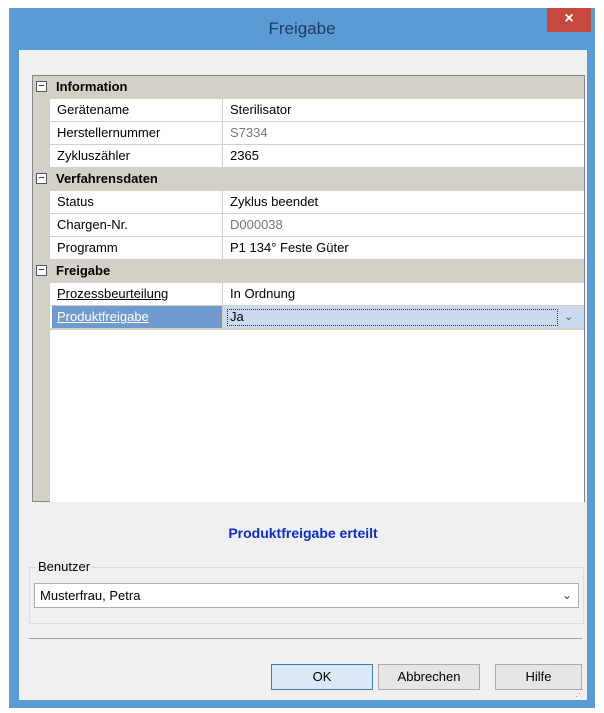  I want to click on title-bar: Freigabe ×, so click(302, 29).